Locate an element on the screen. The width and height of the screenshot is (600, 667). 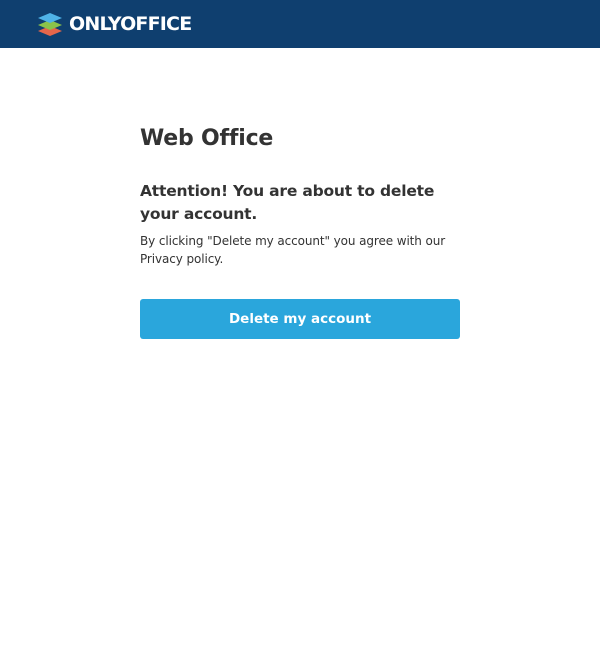
onlyoffice-layers-icon is located at coordinates (50, 24).